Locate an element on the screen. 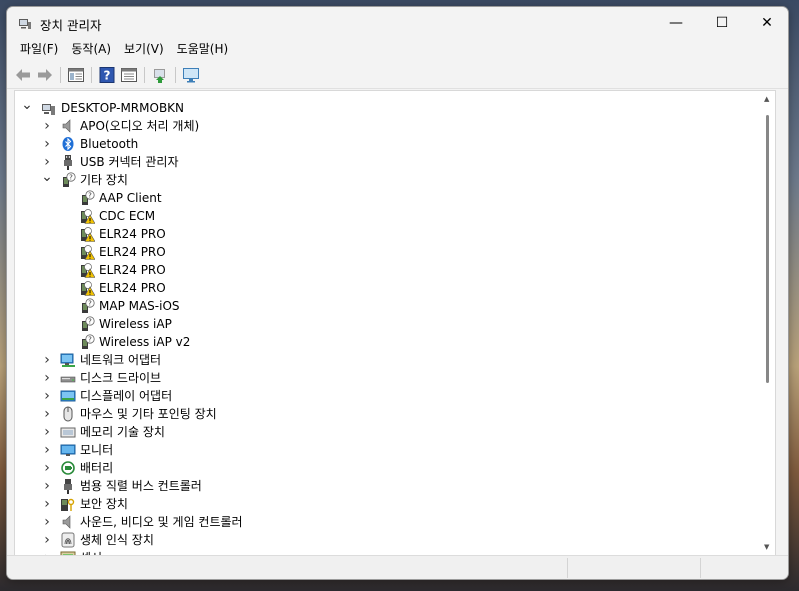  menu-view: 보기(V) is located at coordinates (144, 49).